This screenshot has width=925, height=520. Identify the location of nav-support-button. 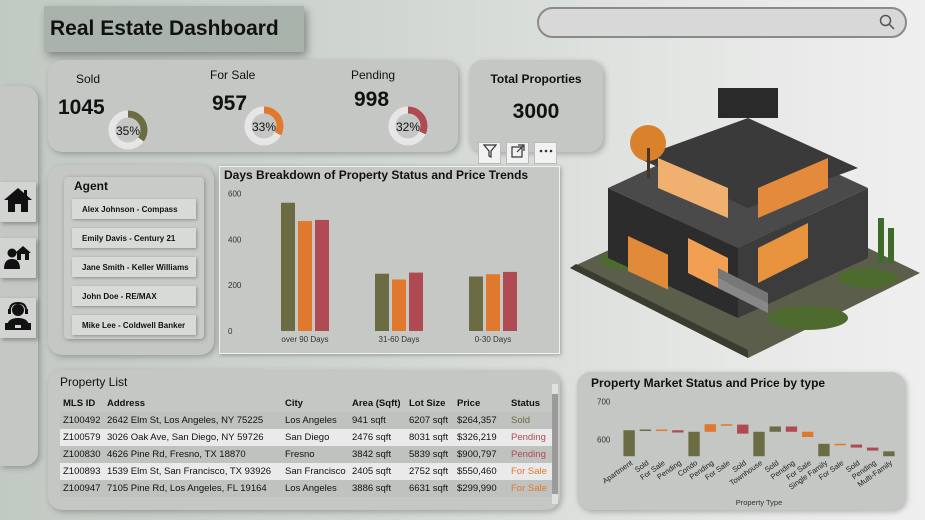
(18, 318).